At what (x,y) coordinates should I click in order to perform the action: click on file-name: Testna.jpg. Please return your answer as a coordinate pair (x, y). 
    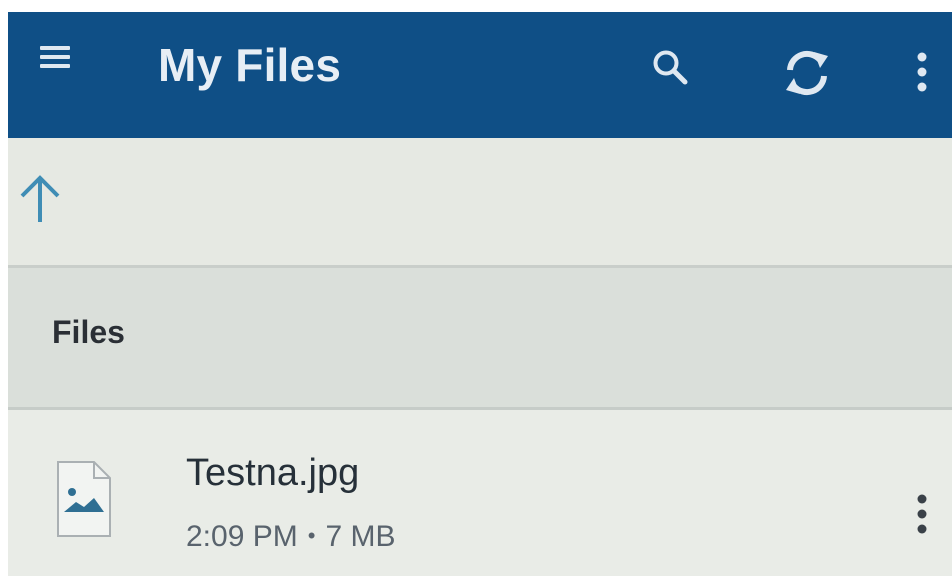
    Looking at the image, I should click on (273, 473).